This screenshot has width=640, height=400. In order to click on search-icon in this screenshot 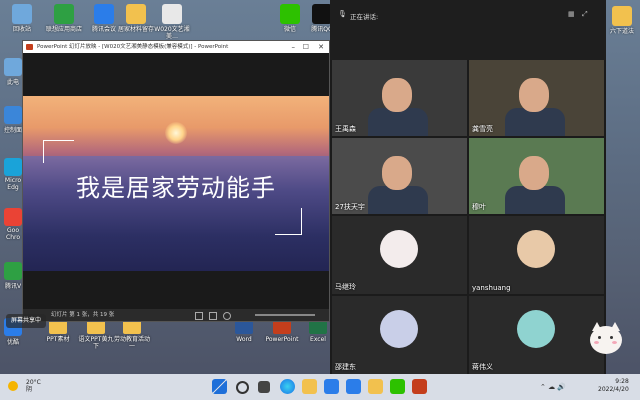, I will do `click(242, 387)`.